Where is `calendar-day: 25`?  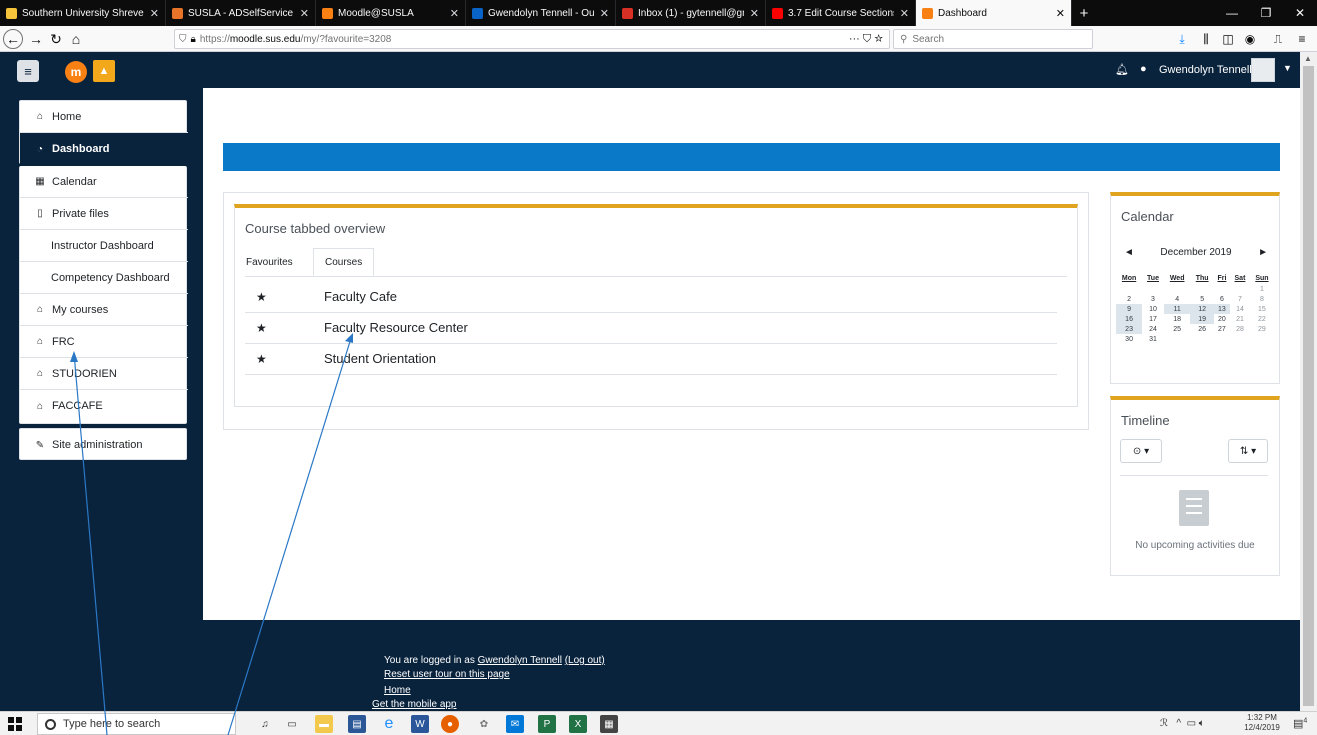
calendar-day: 25 is located at coordinates (1177, 329).